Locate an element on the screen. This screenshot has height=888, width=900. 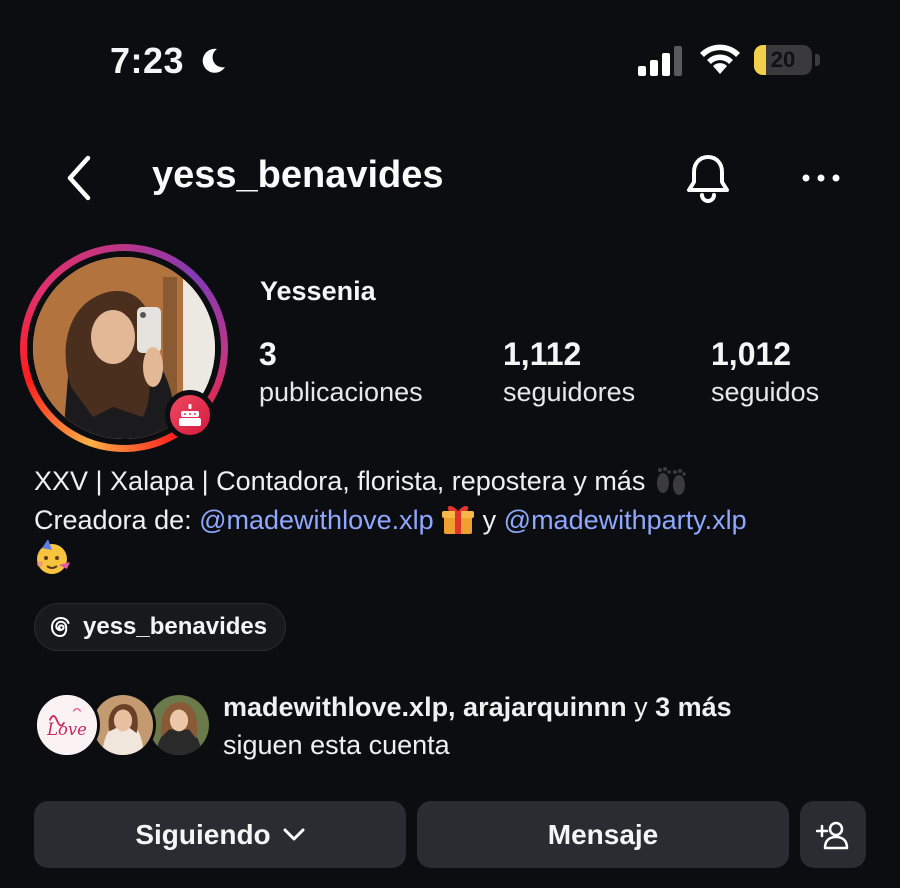
bio-connector: y is located at coordinates (489, 520).